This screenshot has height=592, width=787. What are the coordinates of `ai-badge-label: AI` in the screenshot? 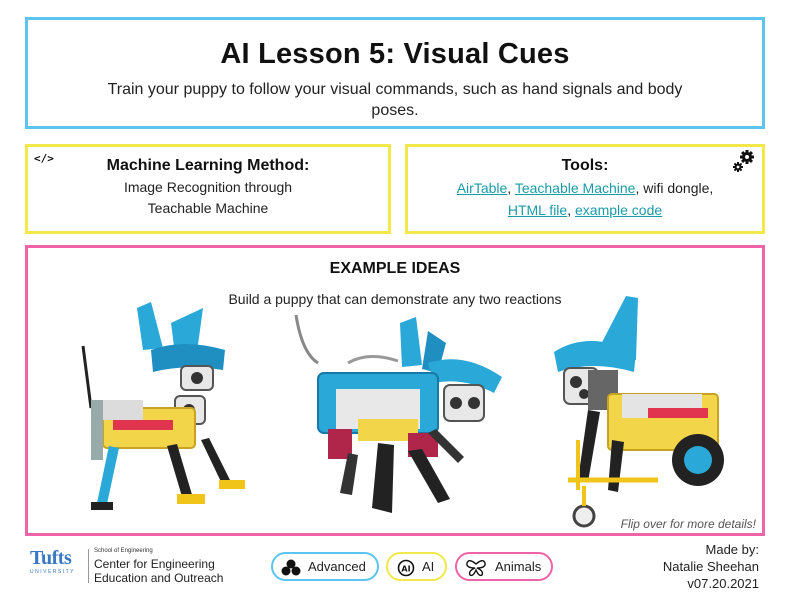 It's located at (428, 566).